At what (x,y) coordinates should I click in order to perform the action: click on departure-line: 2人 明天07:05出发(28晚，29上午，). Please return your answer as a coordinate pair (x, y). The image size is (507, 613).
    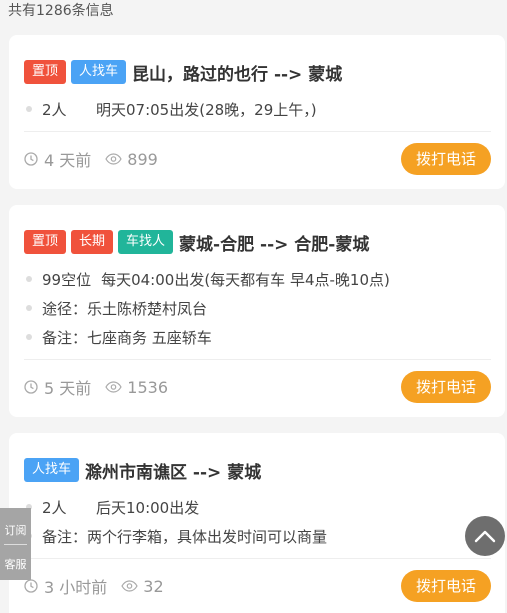
    Looking at the image, I should click on (171, 109).